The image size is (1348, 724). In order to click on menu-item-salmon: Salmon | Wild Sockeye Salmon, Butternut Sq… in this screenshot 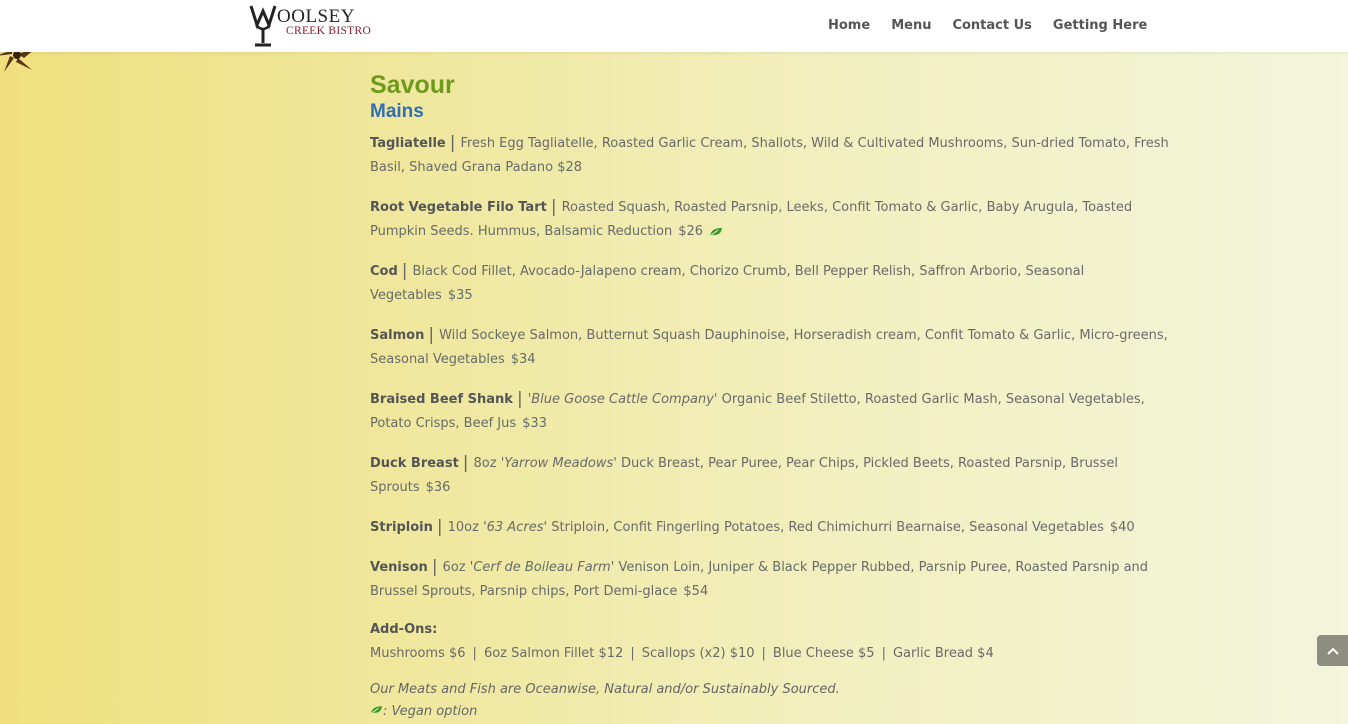, I will do `click(772, 347)`.